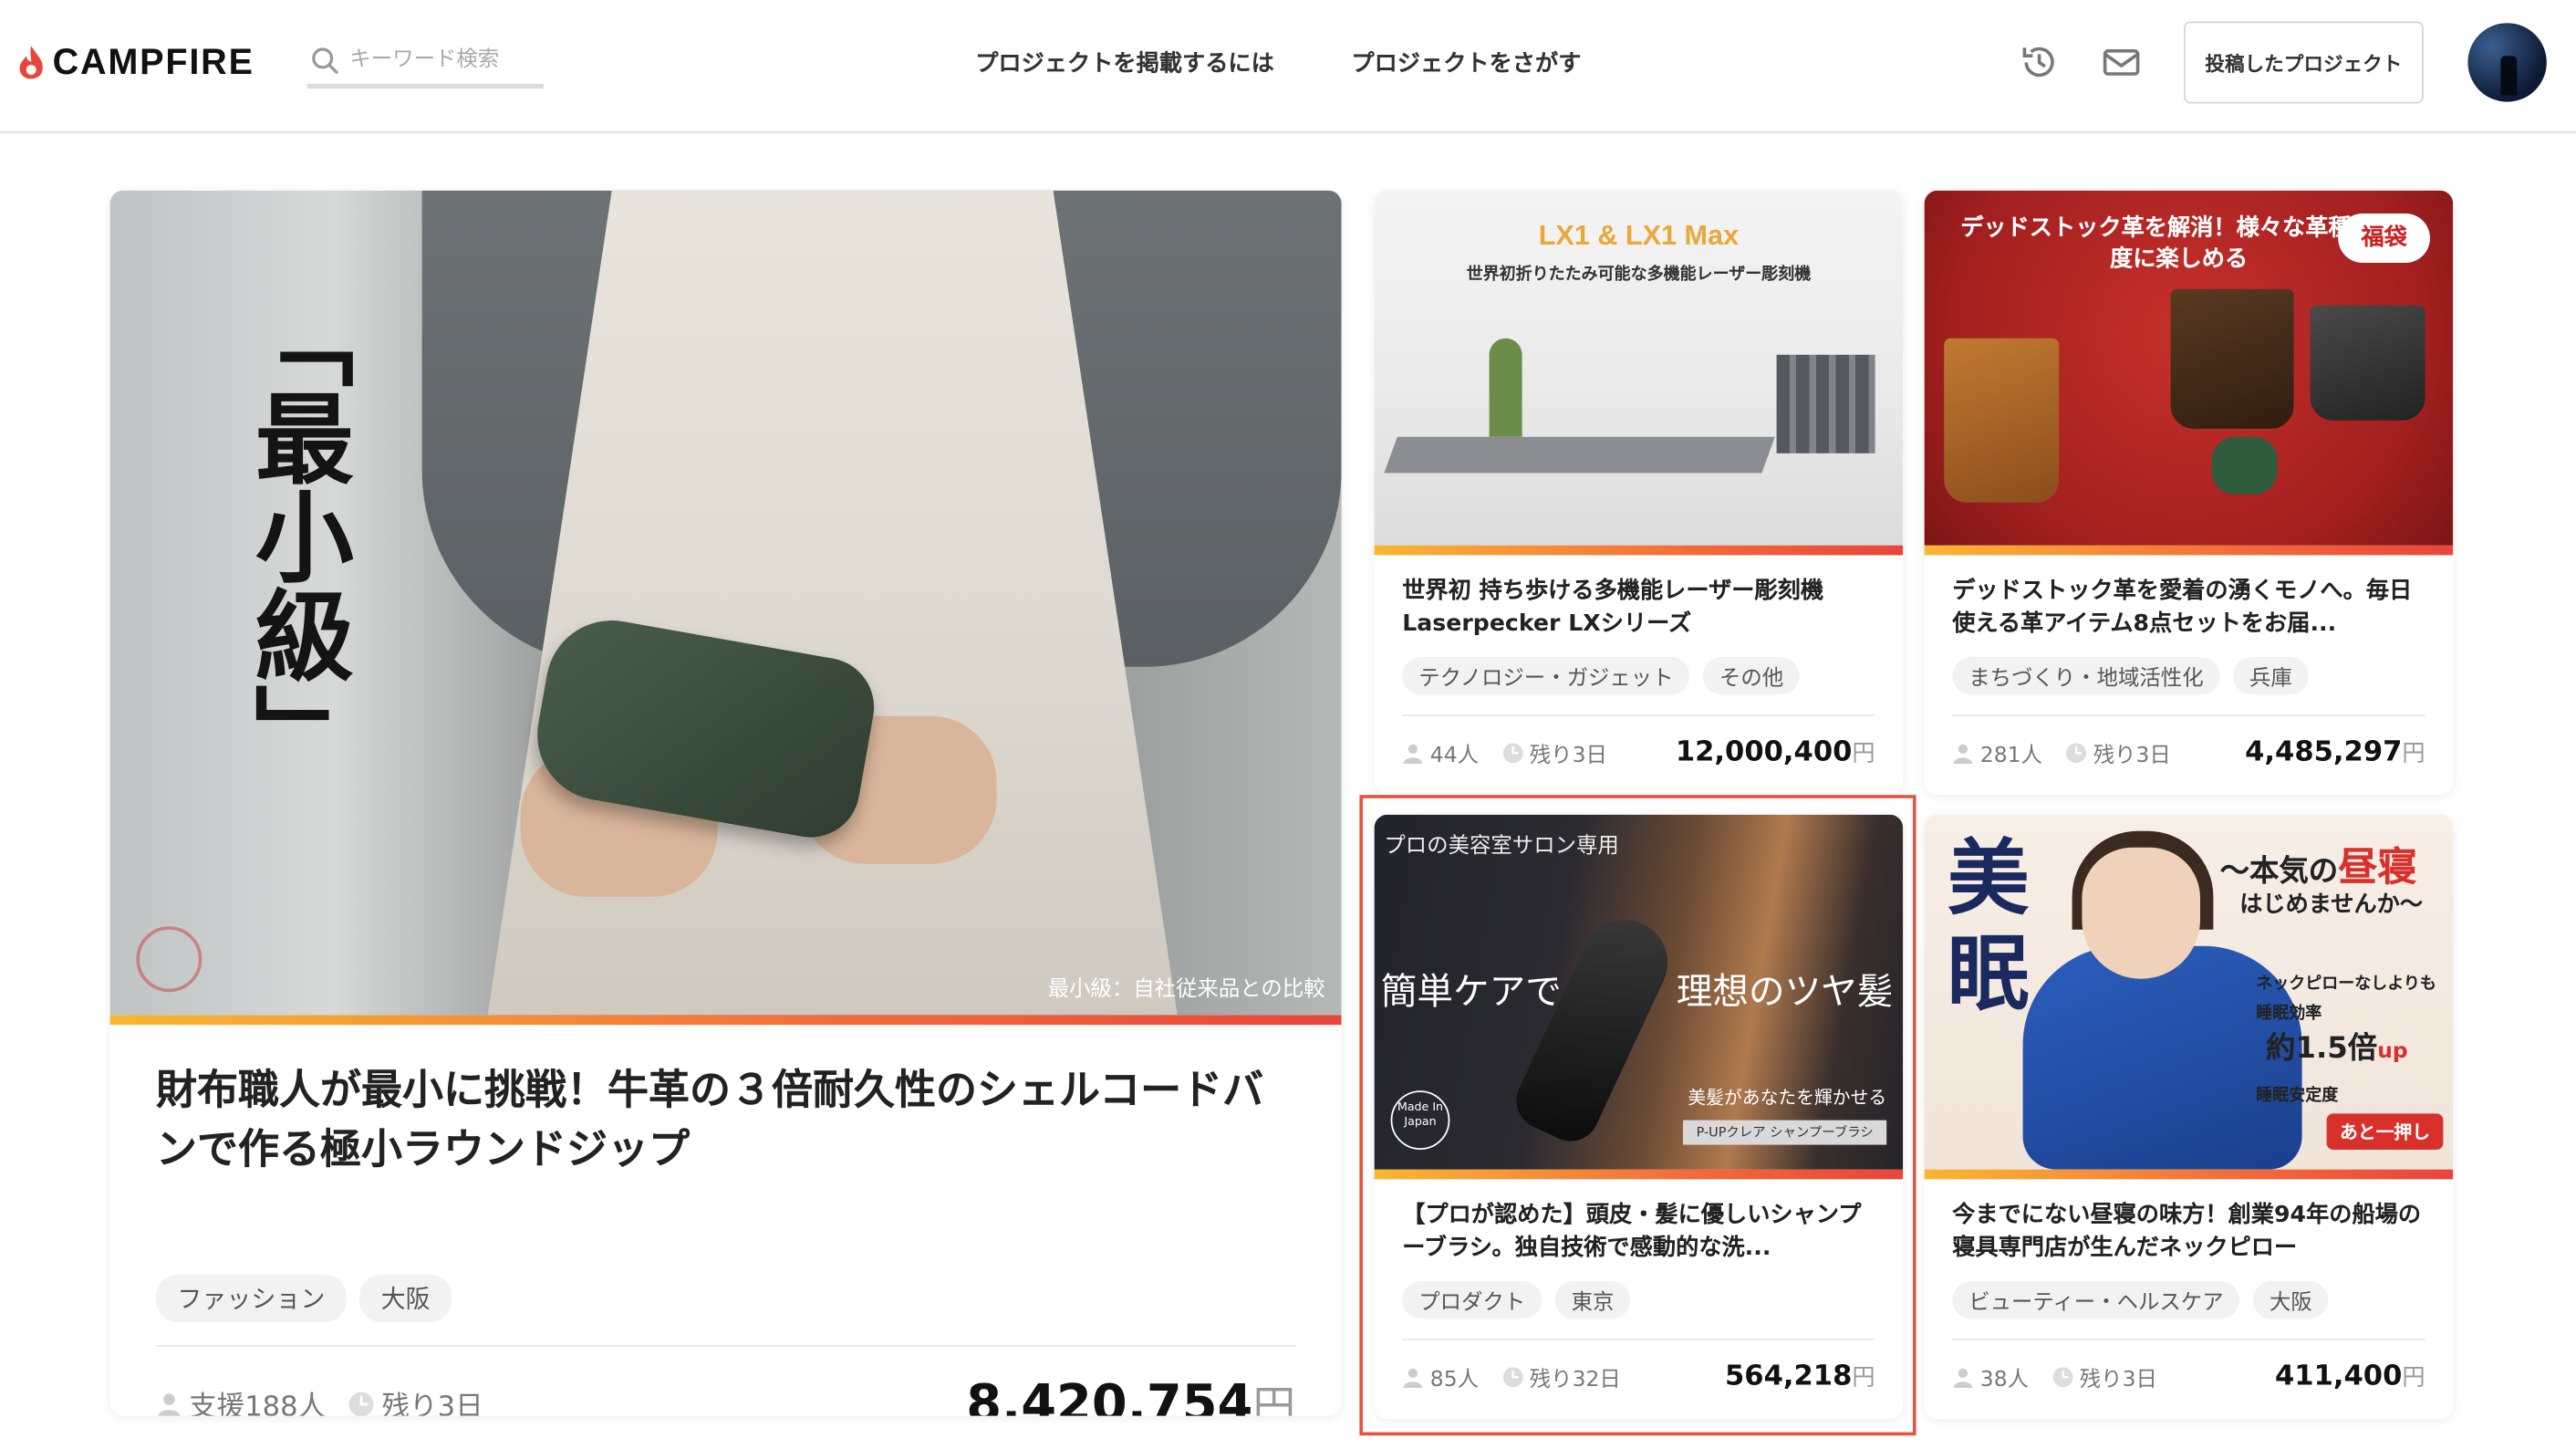 This screenshot has height=1449, width=2576. I want to click on funded-amount: 12,000,400, so click(1764, 752).